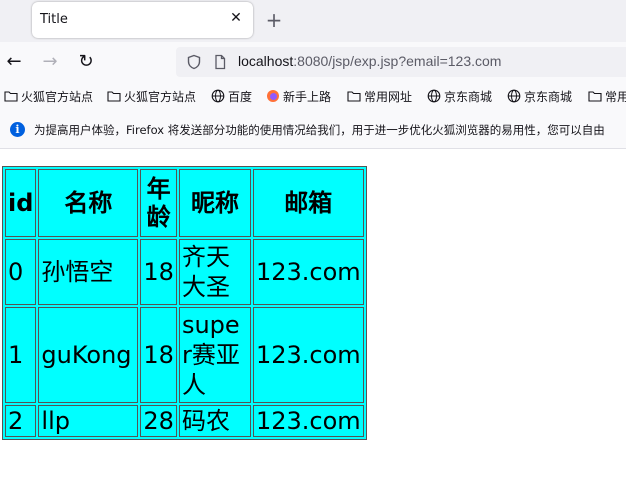  What do you see at coordinates (236, 18) in the screenshot?
I see `close-icon: ✕` at bounding box center [236, 18].